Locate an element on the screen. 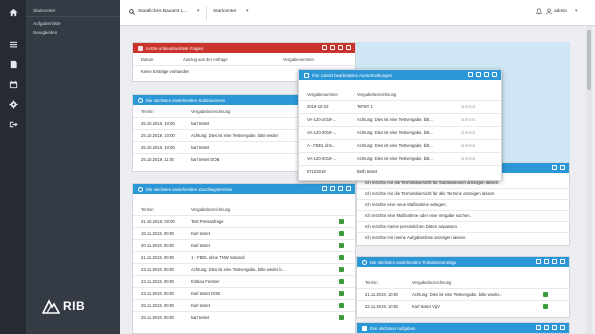 The width and height of the screenshot is (595, 334). menu-icon is located at coordinates (13, 44).